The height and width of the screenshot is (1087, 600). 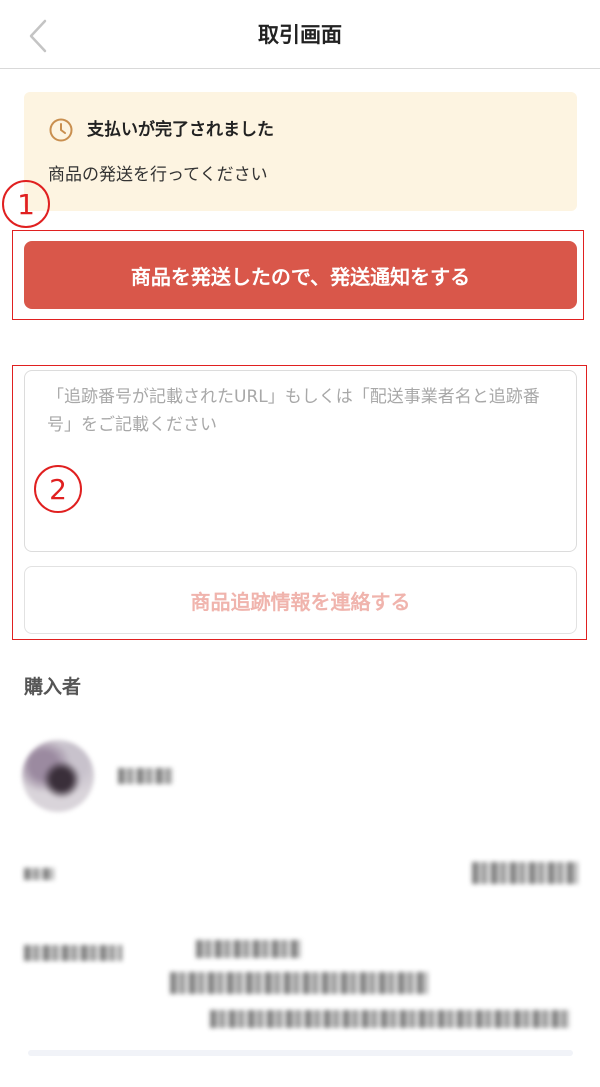 I want to click on buyer-name-redacted, so click(x=145, y=776).